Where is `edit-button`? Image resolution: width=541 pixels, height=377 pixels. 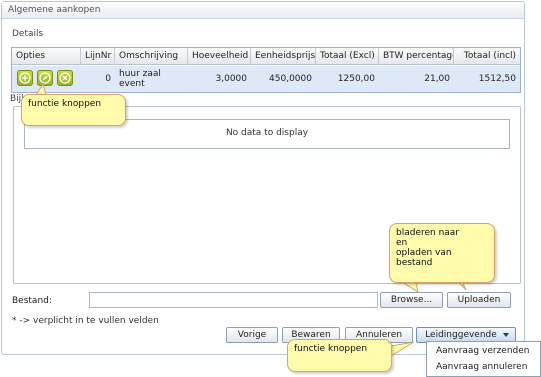 edit-button is located at coordinates (45, 78).